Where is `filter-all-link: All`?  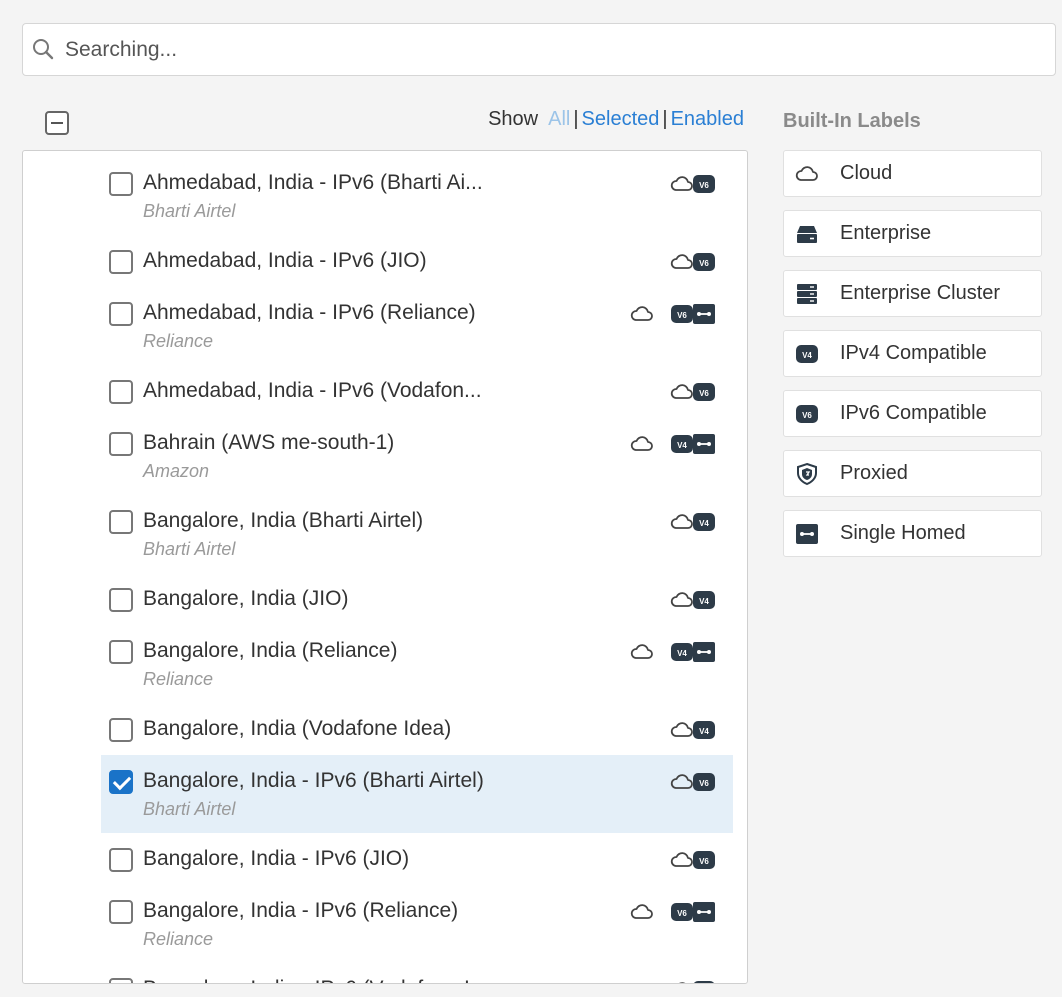
filter-all-link: All is located at coordinates (559, 119).